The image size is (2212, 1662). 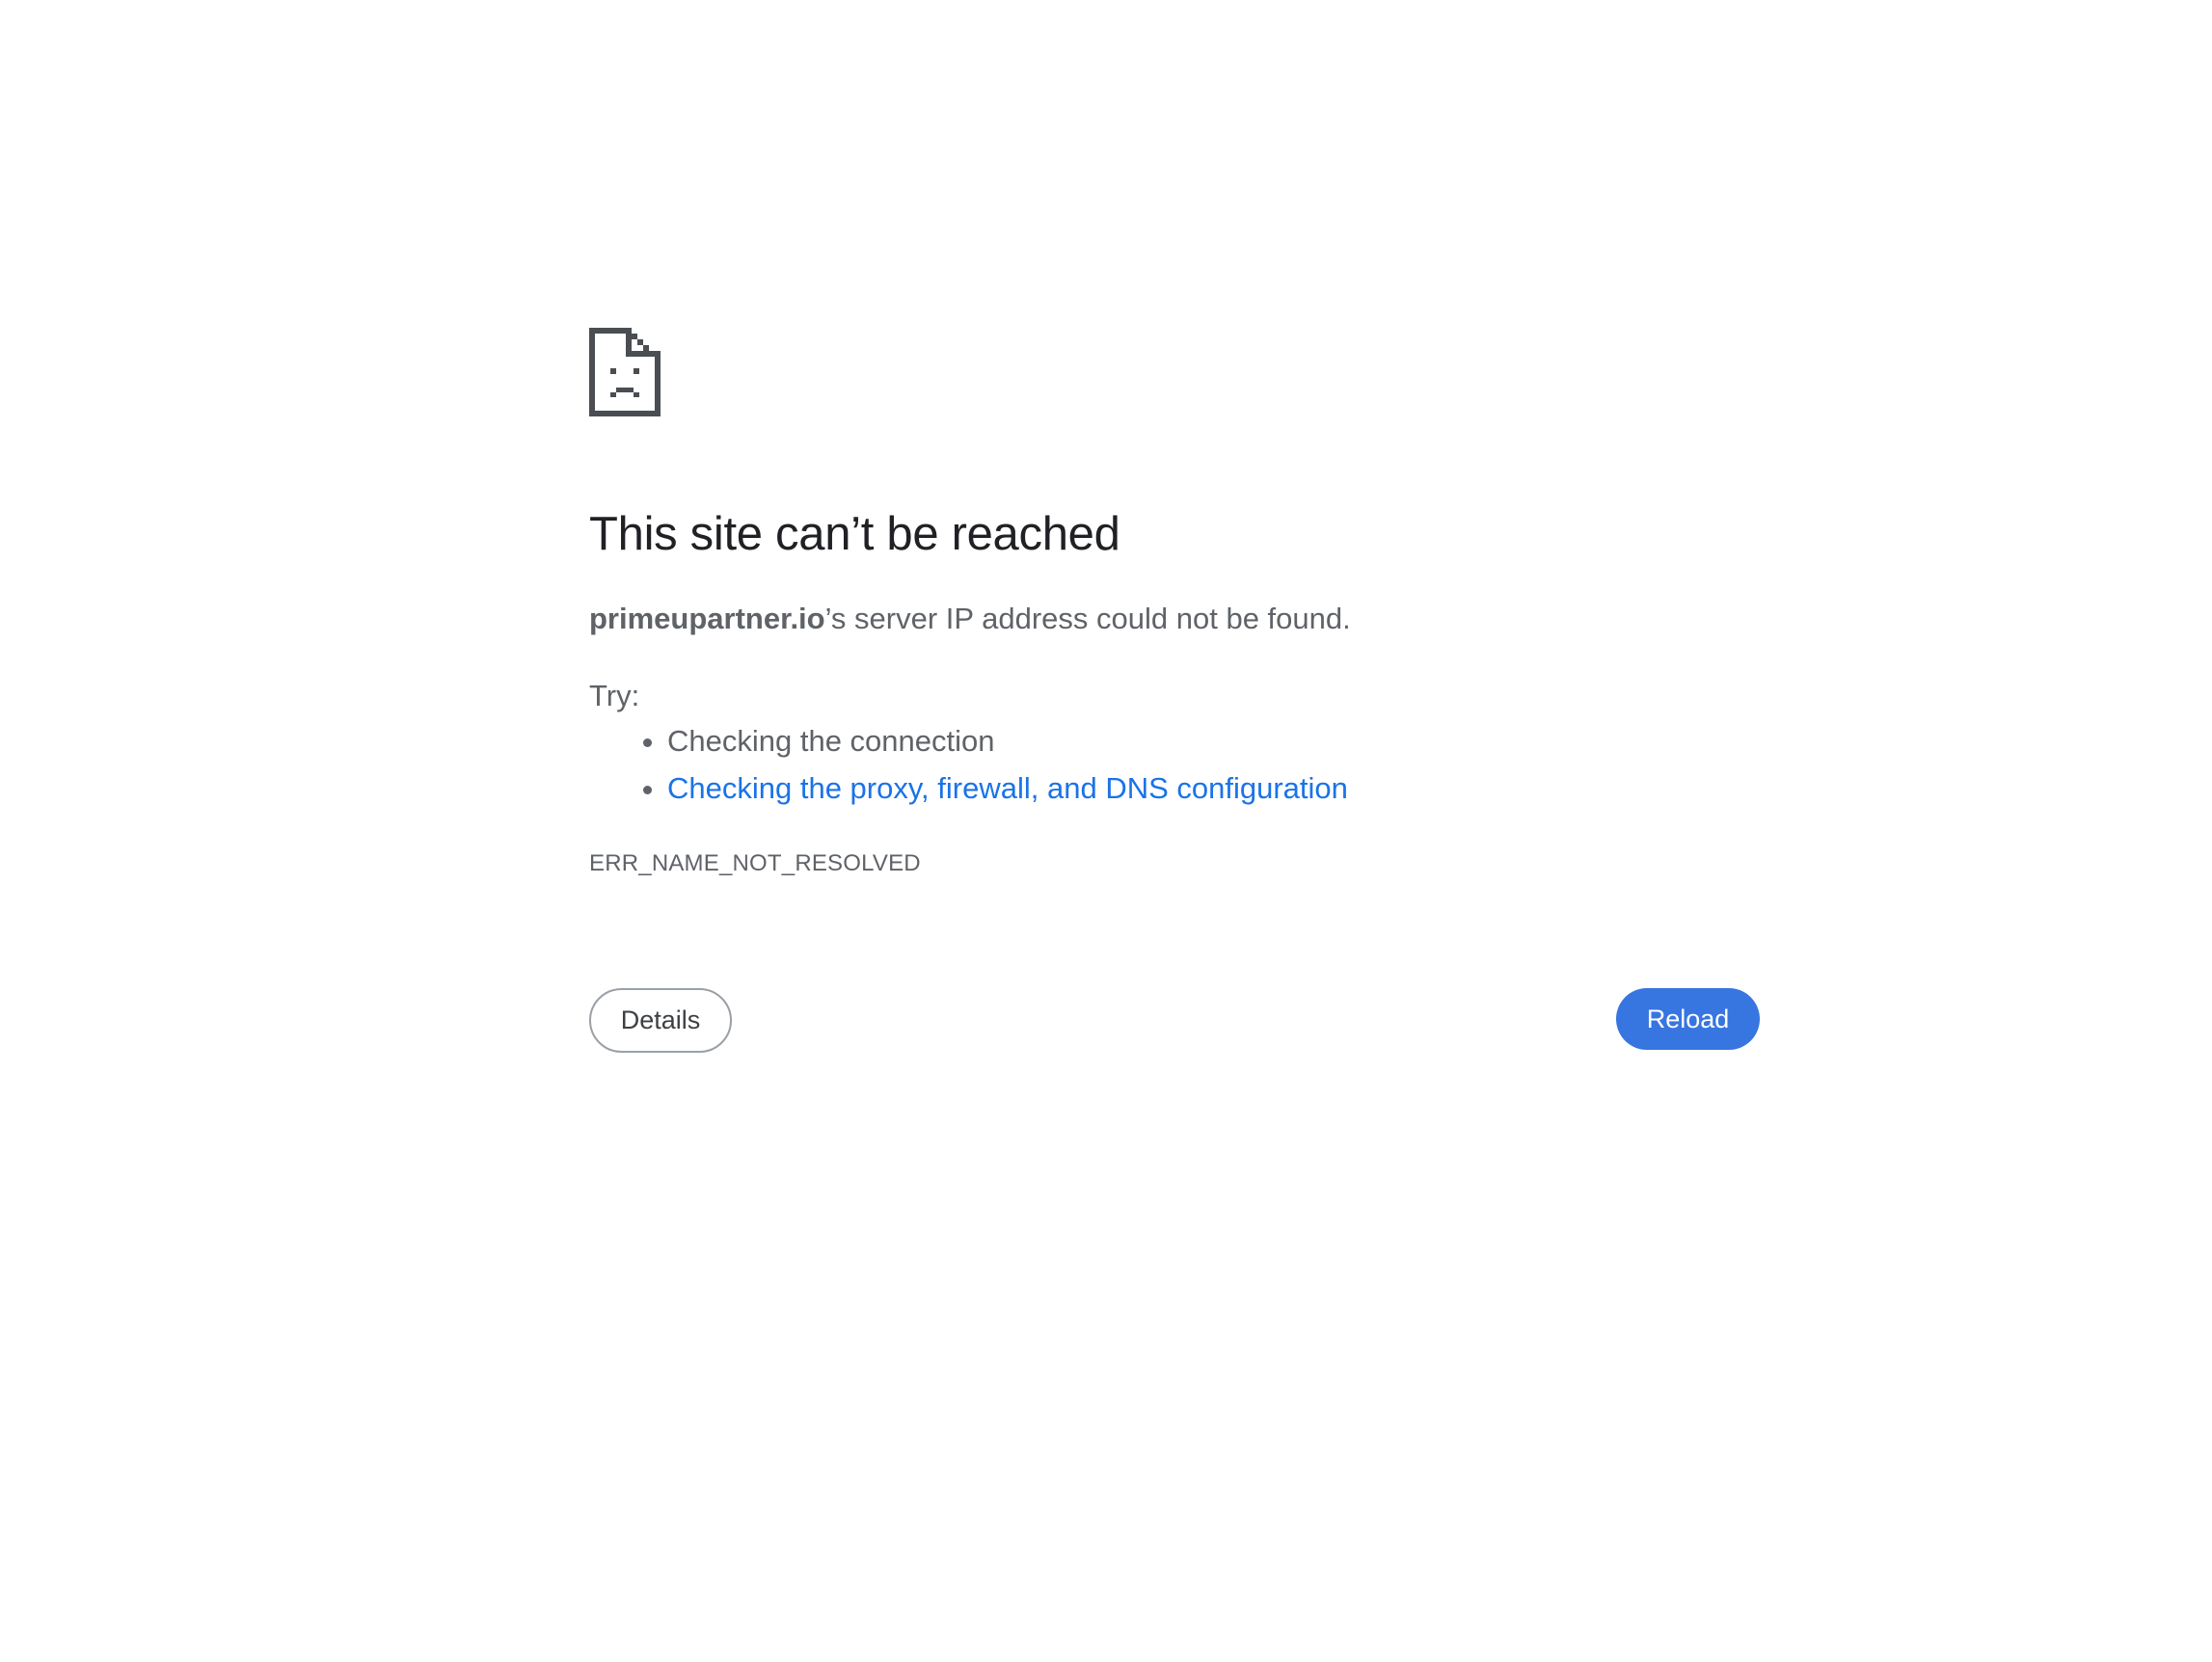 What do you see at coordinates (625, 372) in the screenshot?
I see `sad-document-icon` at bounding box center [625, 372].